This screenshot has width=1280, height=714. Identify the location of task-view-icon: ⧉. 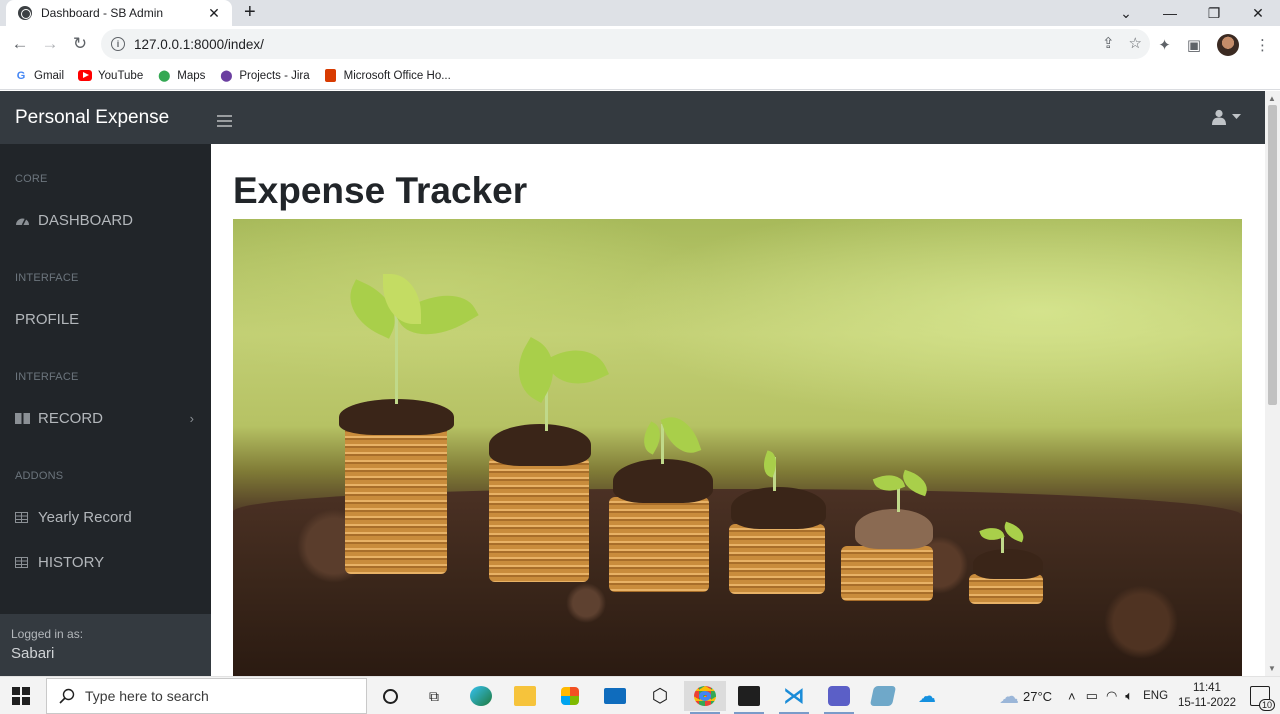
(434, 696).